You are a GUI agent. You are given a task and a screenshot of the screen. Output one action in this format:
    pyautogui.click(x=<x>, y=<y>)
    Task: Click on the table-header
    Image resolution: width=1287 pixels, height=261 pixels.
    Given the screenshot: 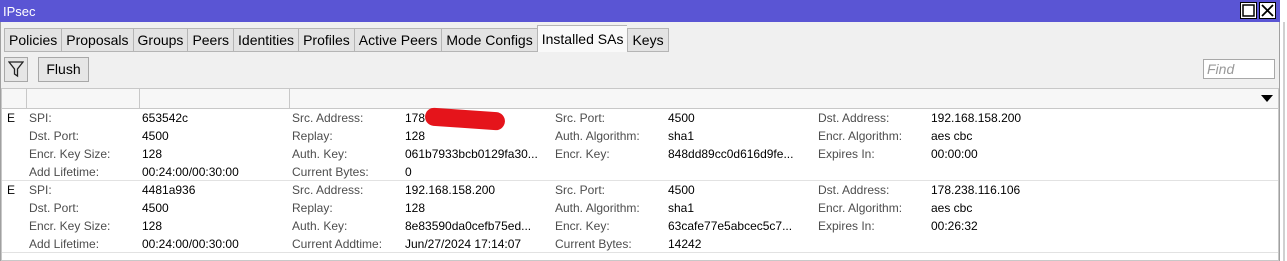 What is the action you would take?
    pyautogui.click(x=640, y=99)
    